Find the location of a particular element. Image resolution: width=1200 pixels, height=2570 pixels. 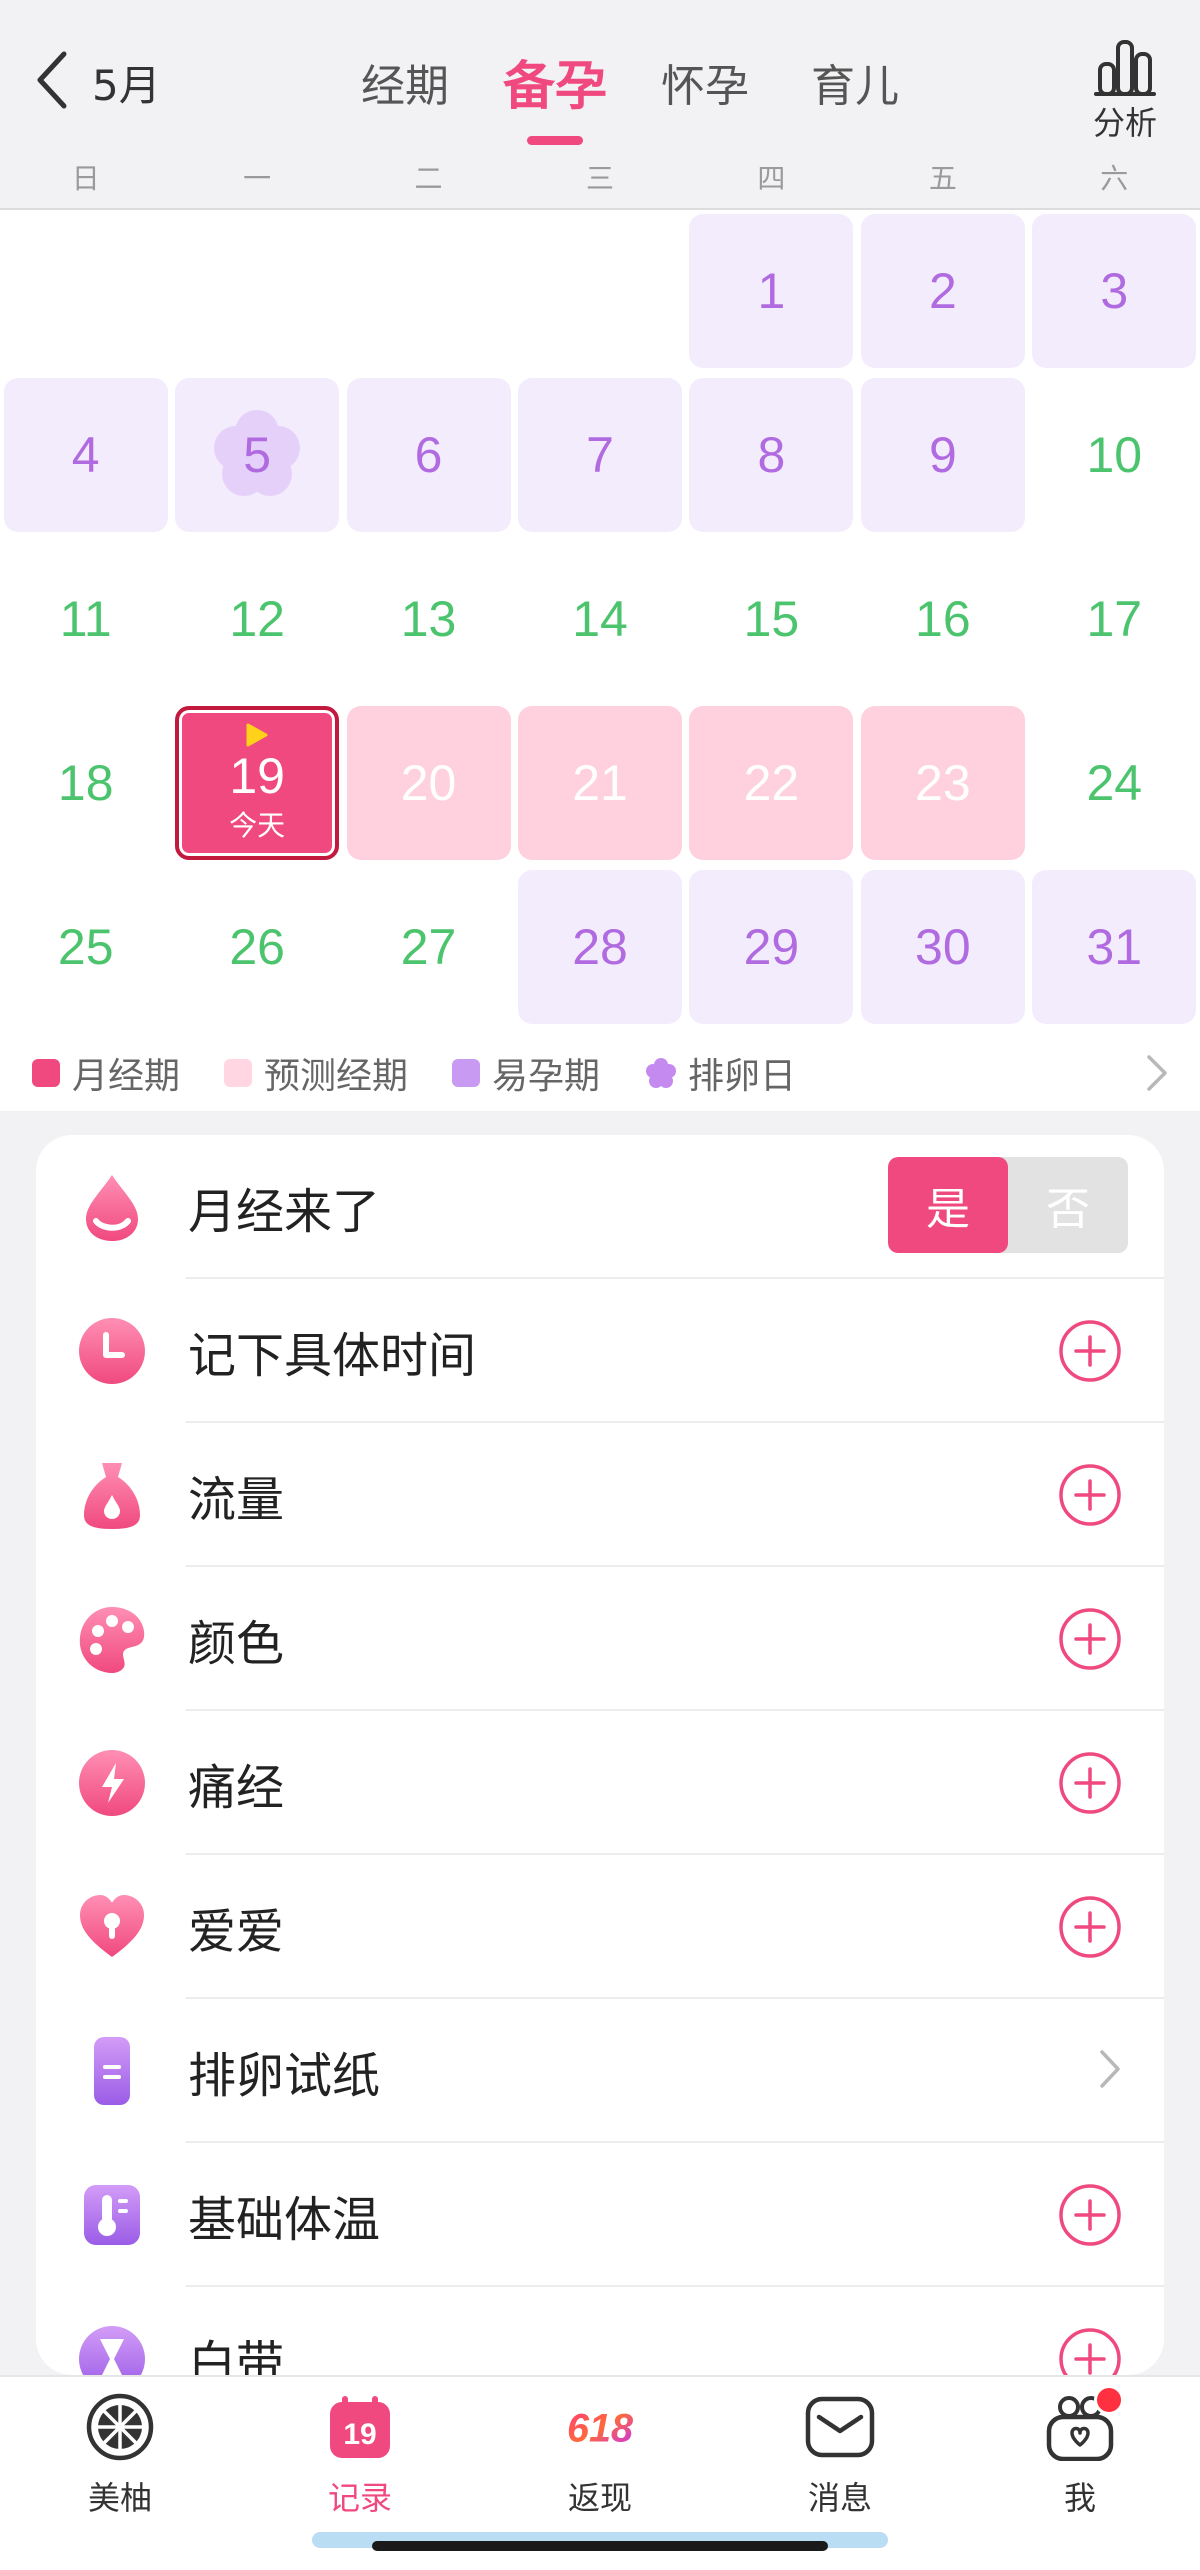

calendar-day-14: 14 is located at coordinates (600, 619).